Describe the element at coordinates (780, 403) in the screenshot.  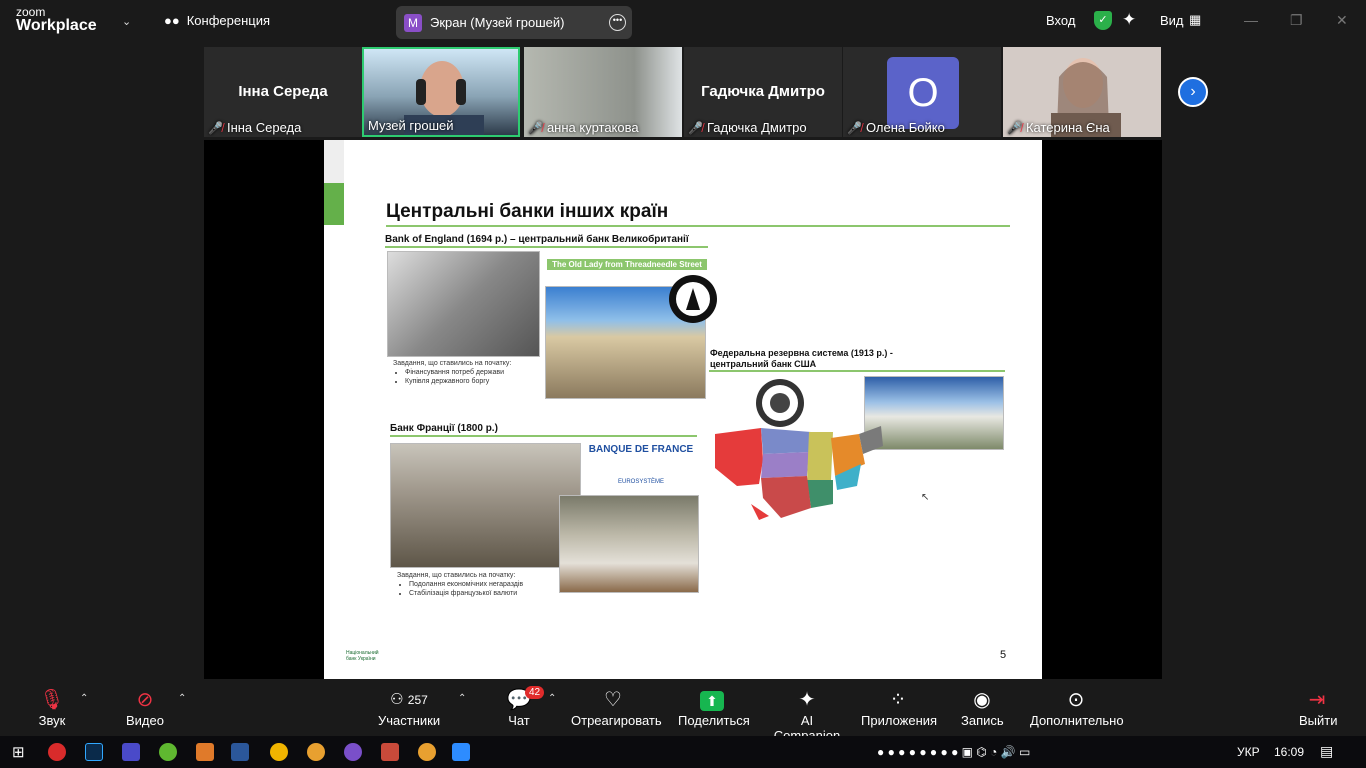
I see `fed-seal-image` at that location.